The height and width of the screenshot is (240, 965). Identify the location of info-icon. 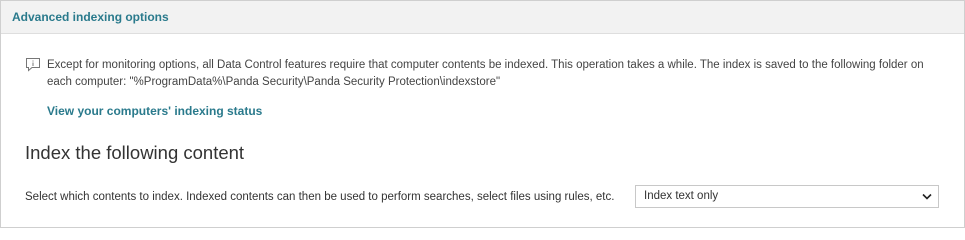
(33, 65).